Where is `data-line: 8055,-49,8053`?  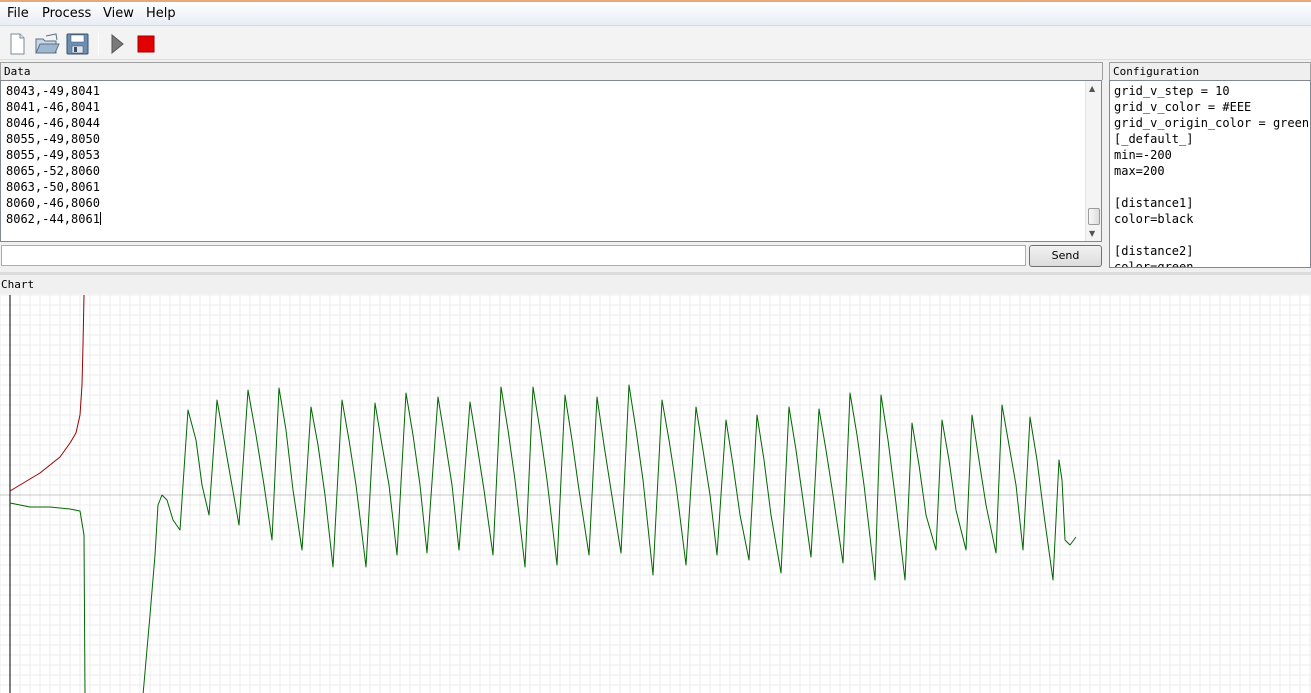 data-line: 8055,-49,8053 is located at coordinates (53, 155).